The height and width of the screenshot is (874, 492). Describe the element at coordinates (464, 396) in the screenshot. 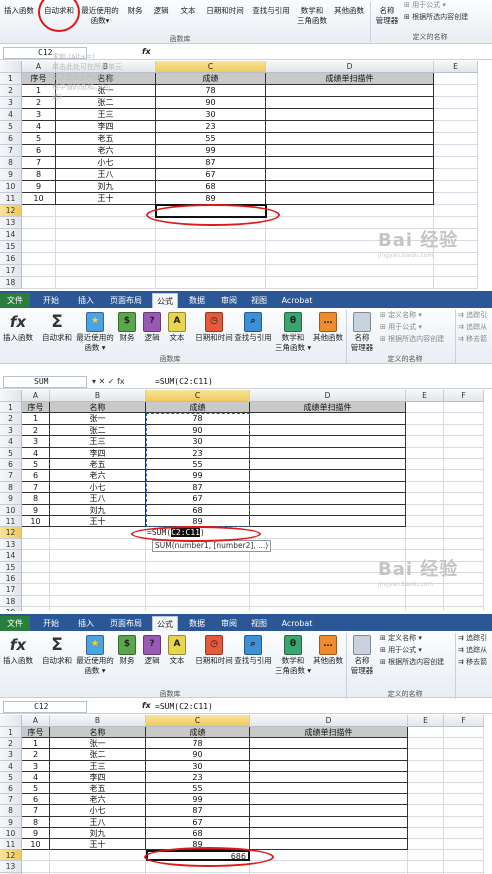

I see `column-header-F: F` at that location.